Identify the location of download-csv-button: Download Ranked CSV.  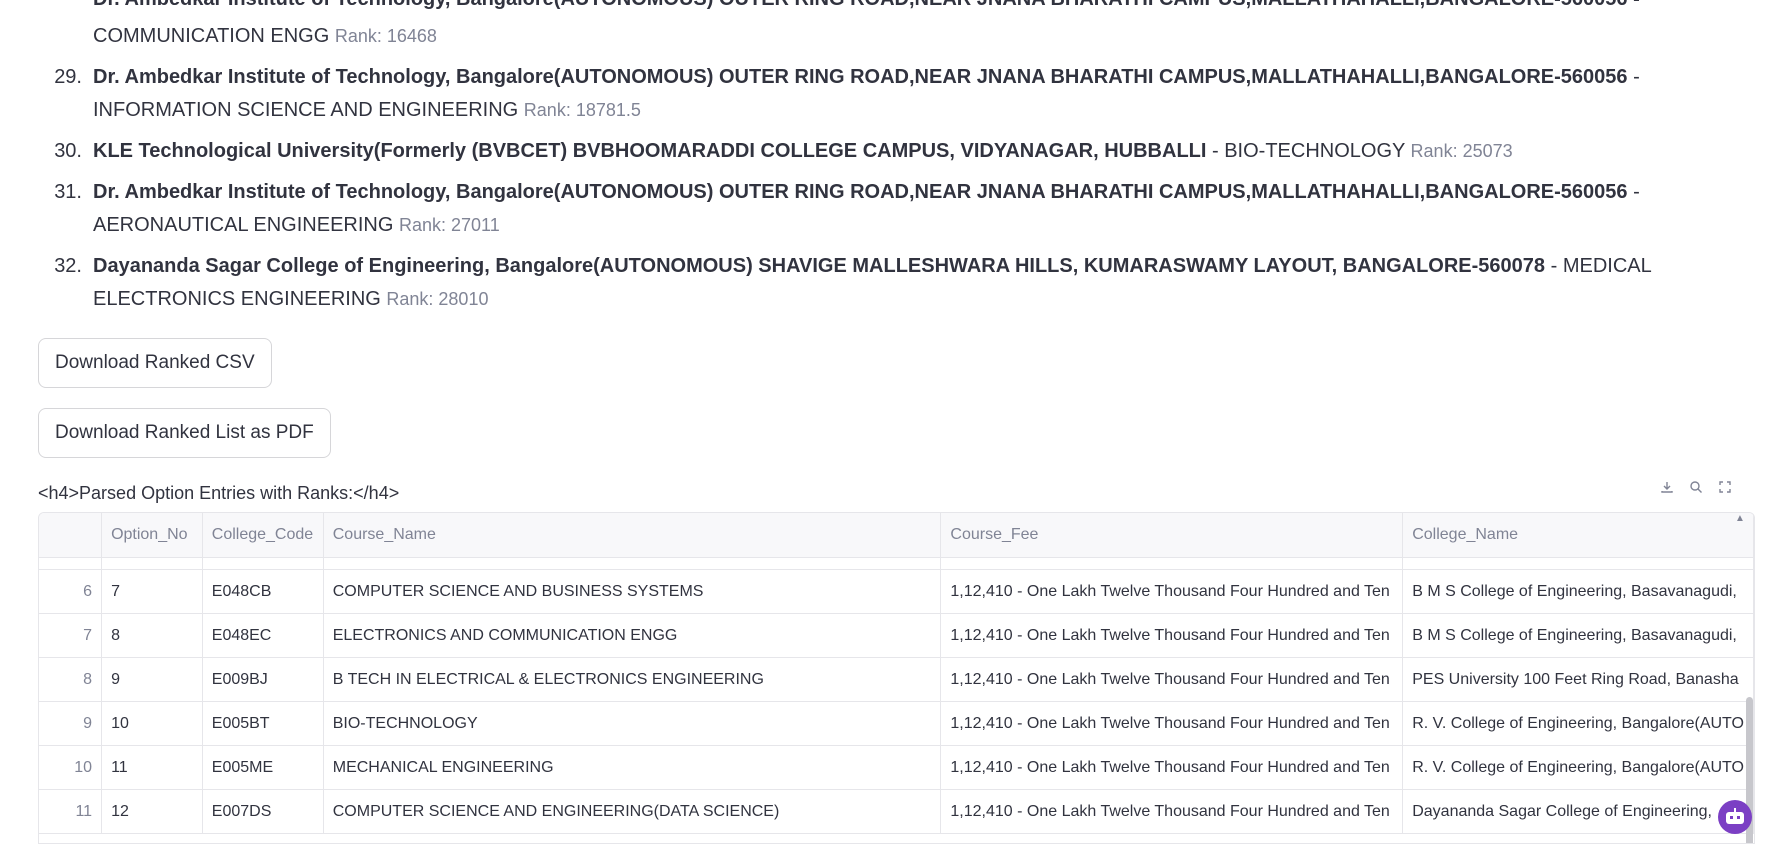
(155, 363).